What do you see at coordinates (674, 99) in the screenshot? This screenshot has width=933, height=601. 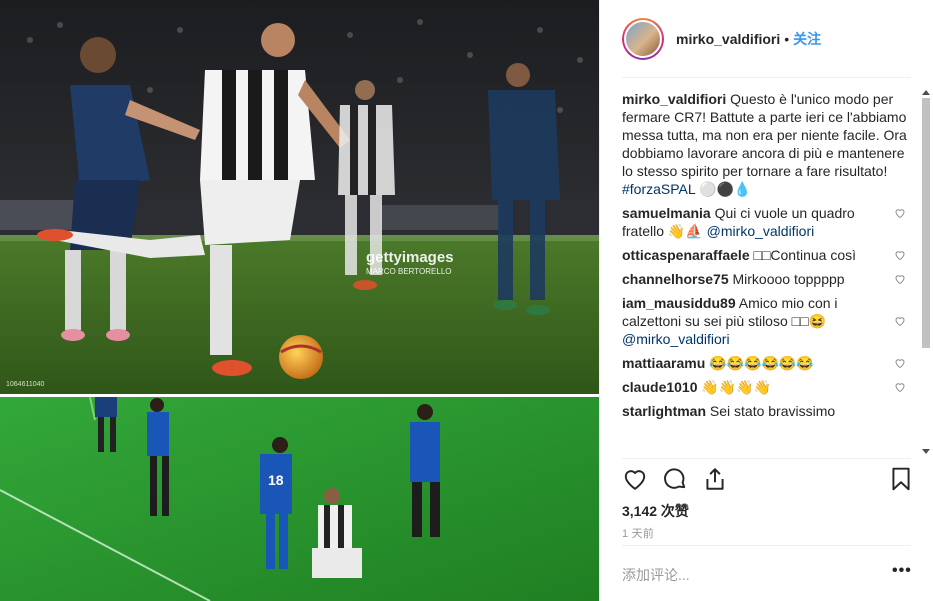 I see `caption-username-link: mirko_valdifiori` at bounding box center [674, 99].